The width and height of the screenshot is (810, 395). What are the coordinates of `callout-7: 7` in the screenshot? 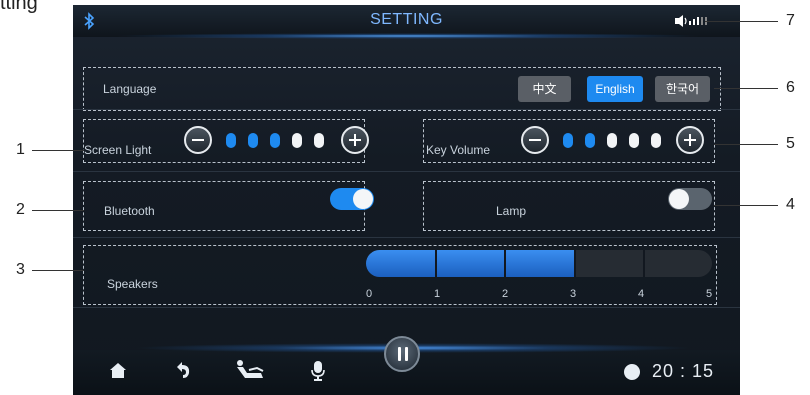 It's located at (790, 20).